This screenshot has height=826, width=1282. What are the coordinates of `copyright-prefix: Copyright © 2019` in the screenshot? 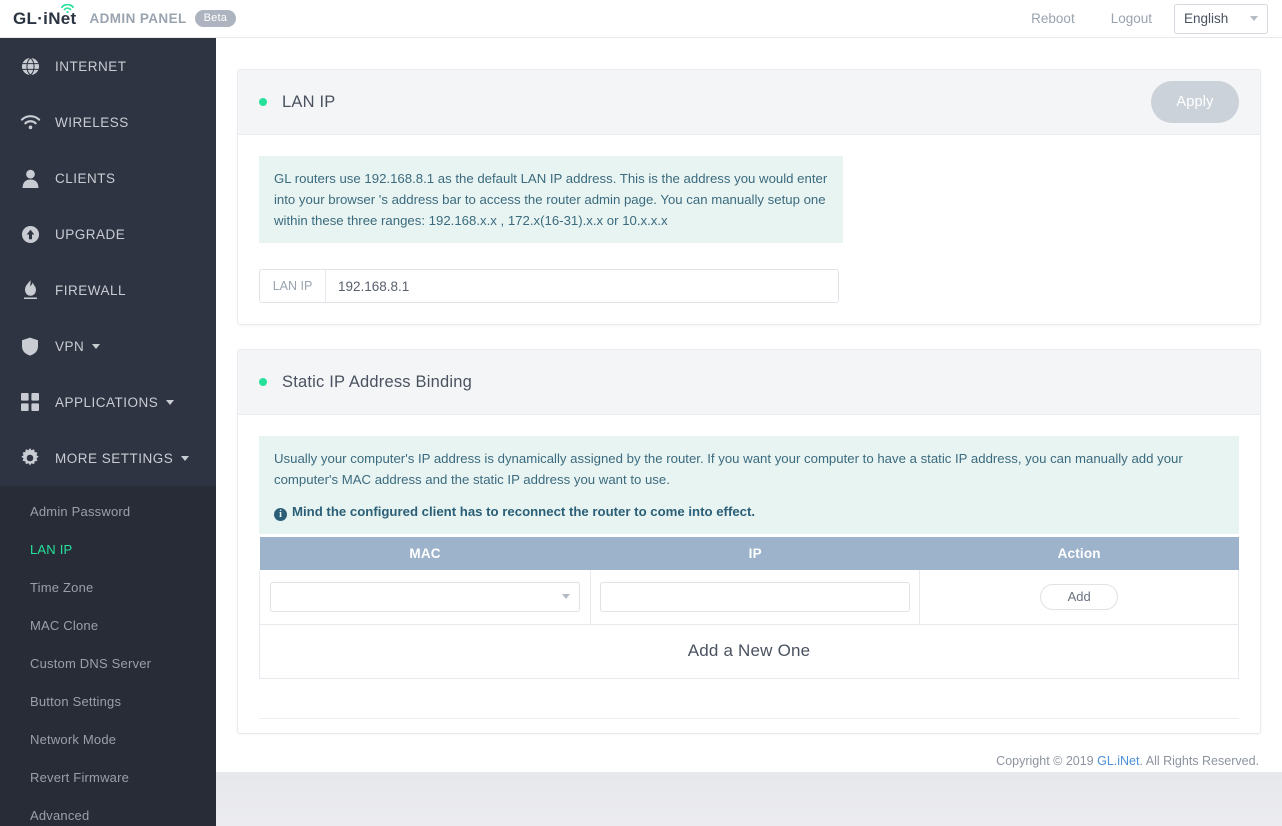 It's located at (1047, 760).